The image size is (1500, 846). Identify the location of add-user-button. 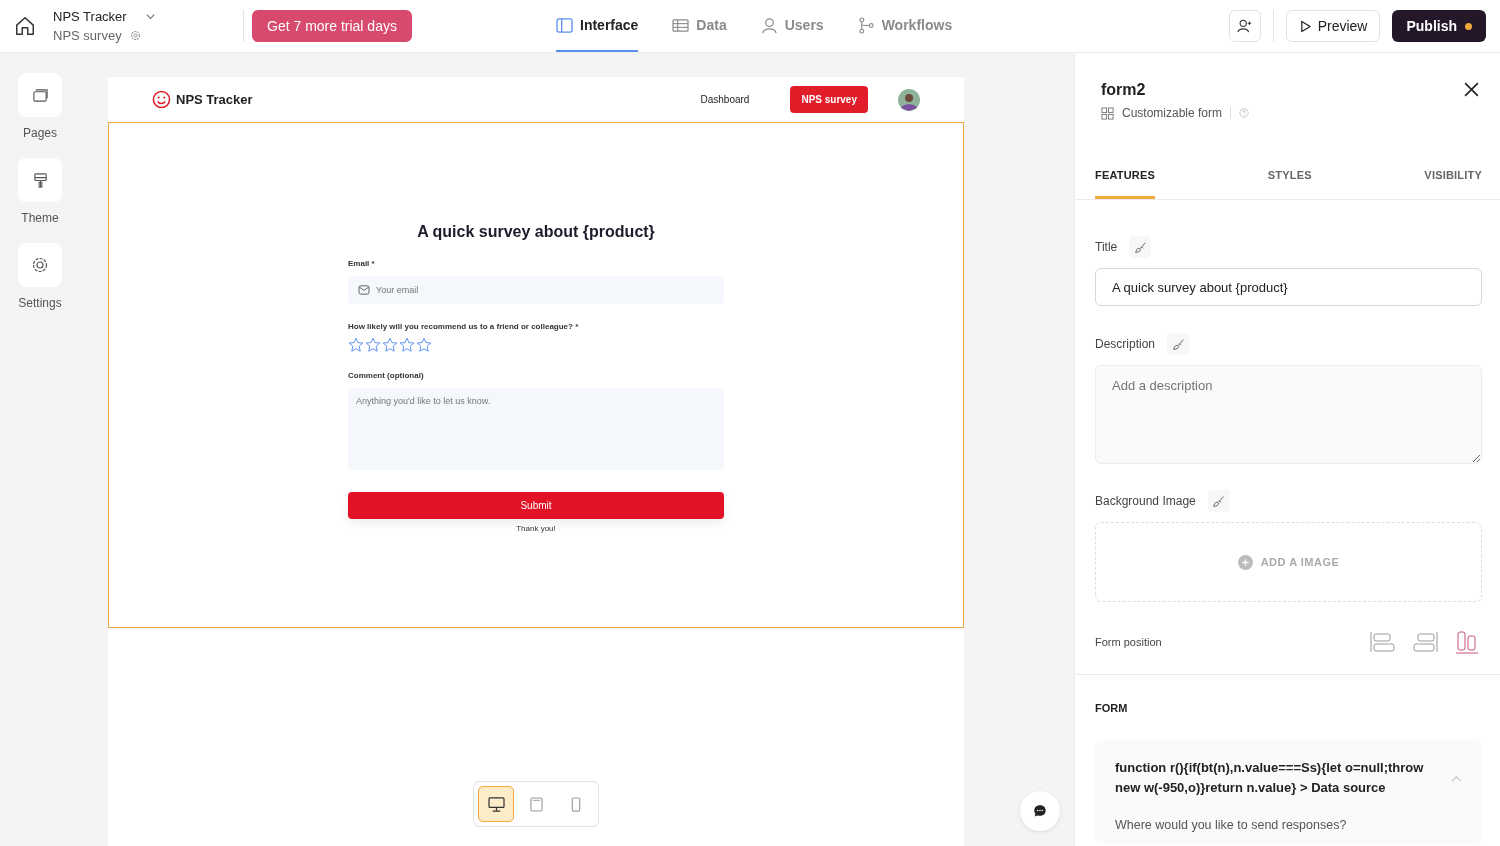
(1244, 26).